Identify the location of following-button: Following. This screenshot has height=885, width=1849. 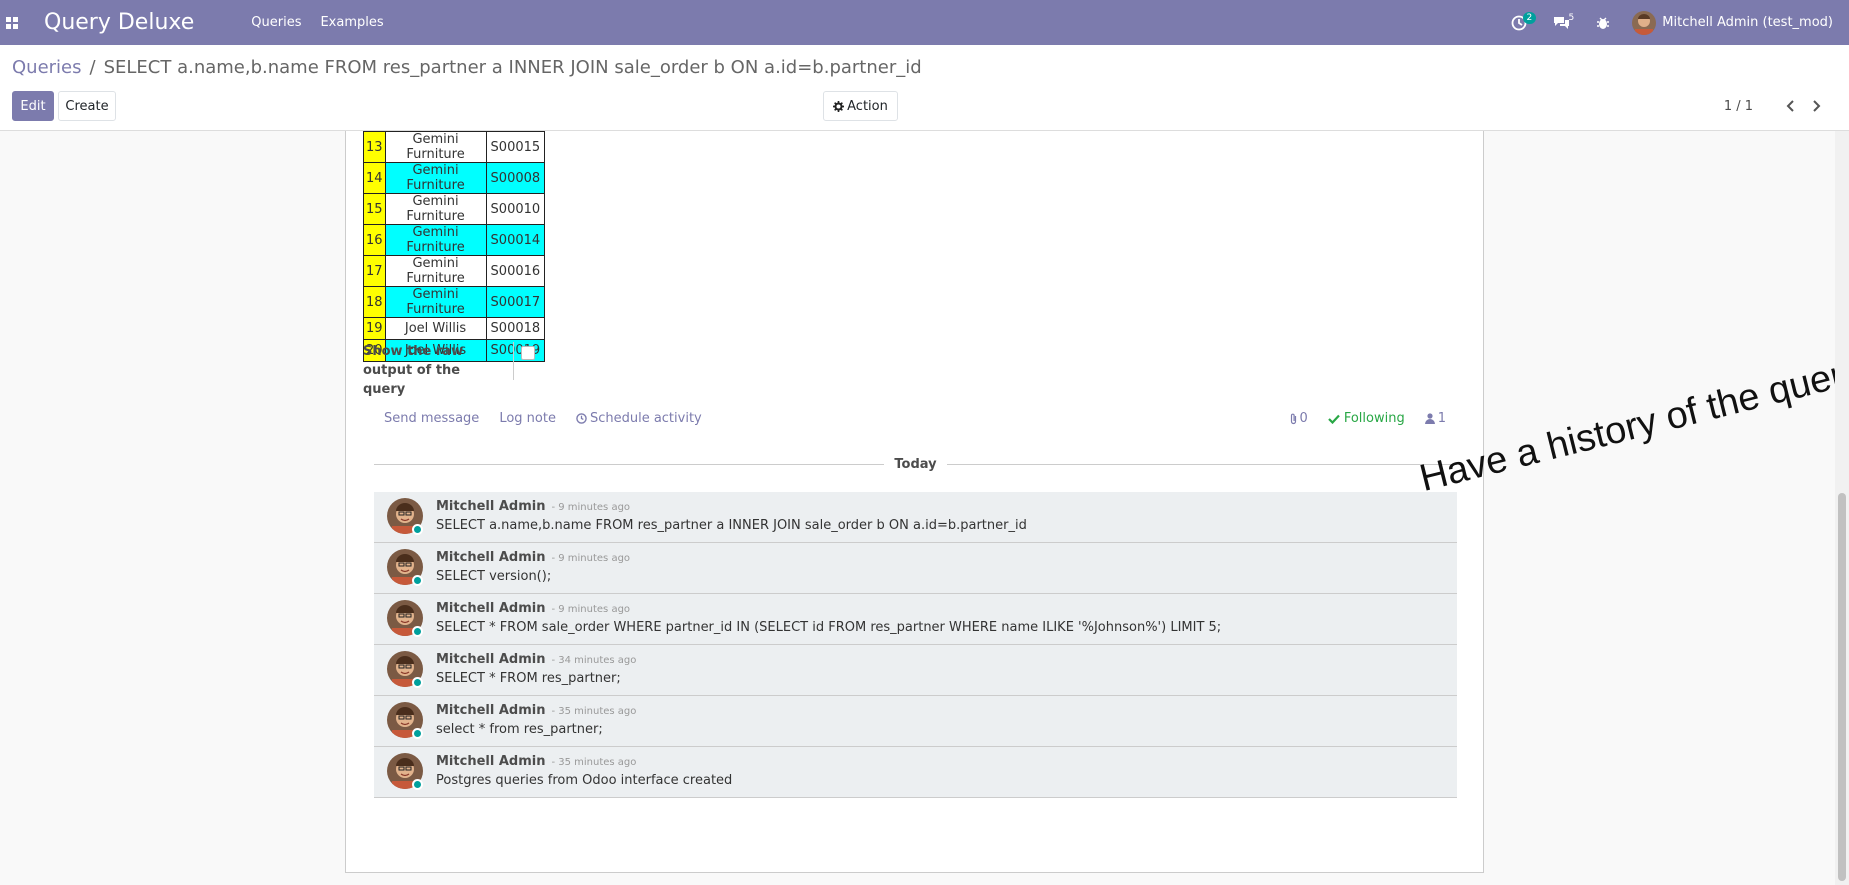
(1366, 418).